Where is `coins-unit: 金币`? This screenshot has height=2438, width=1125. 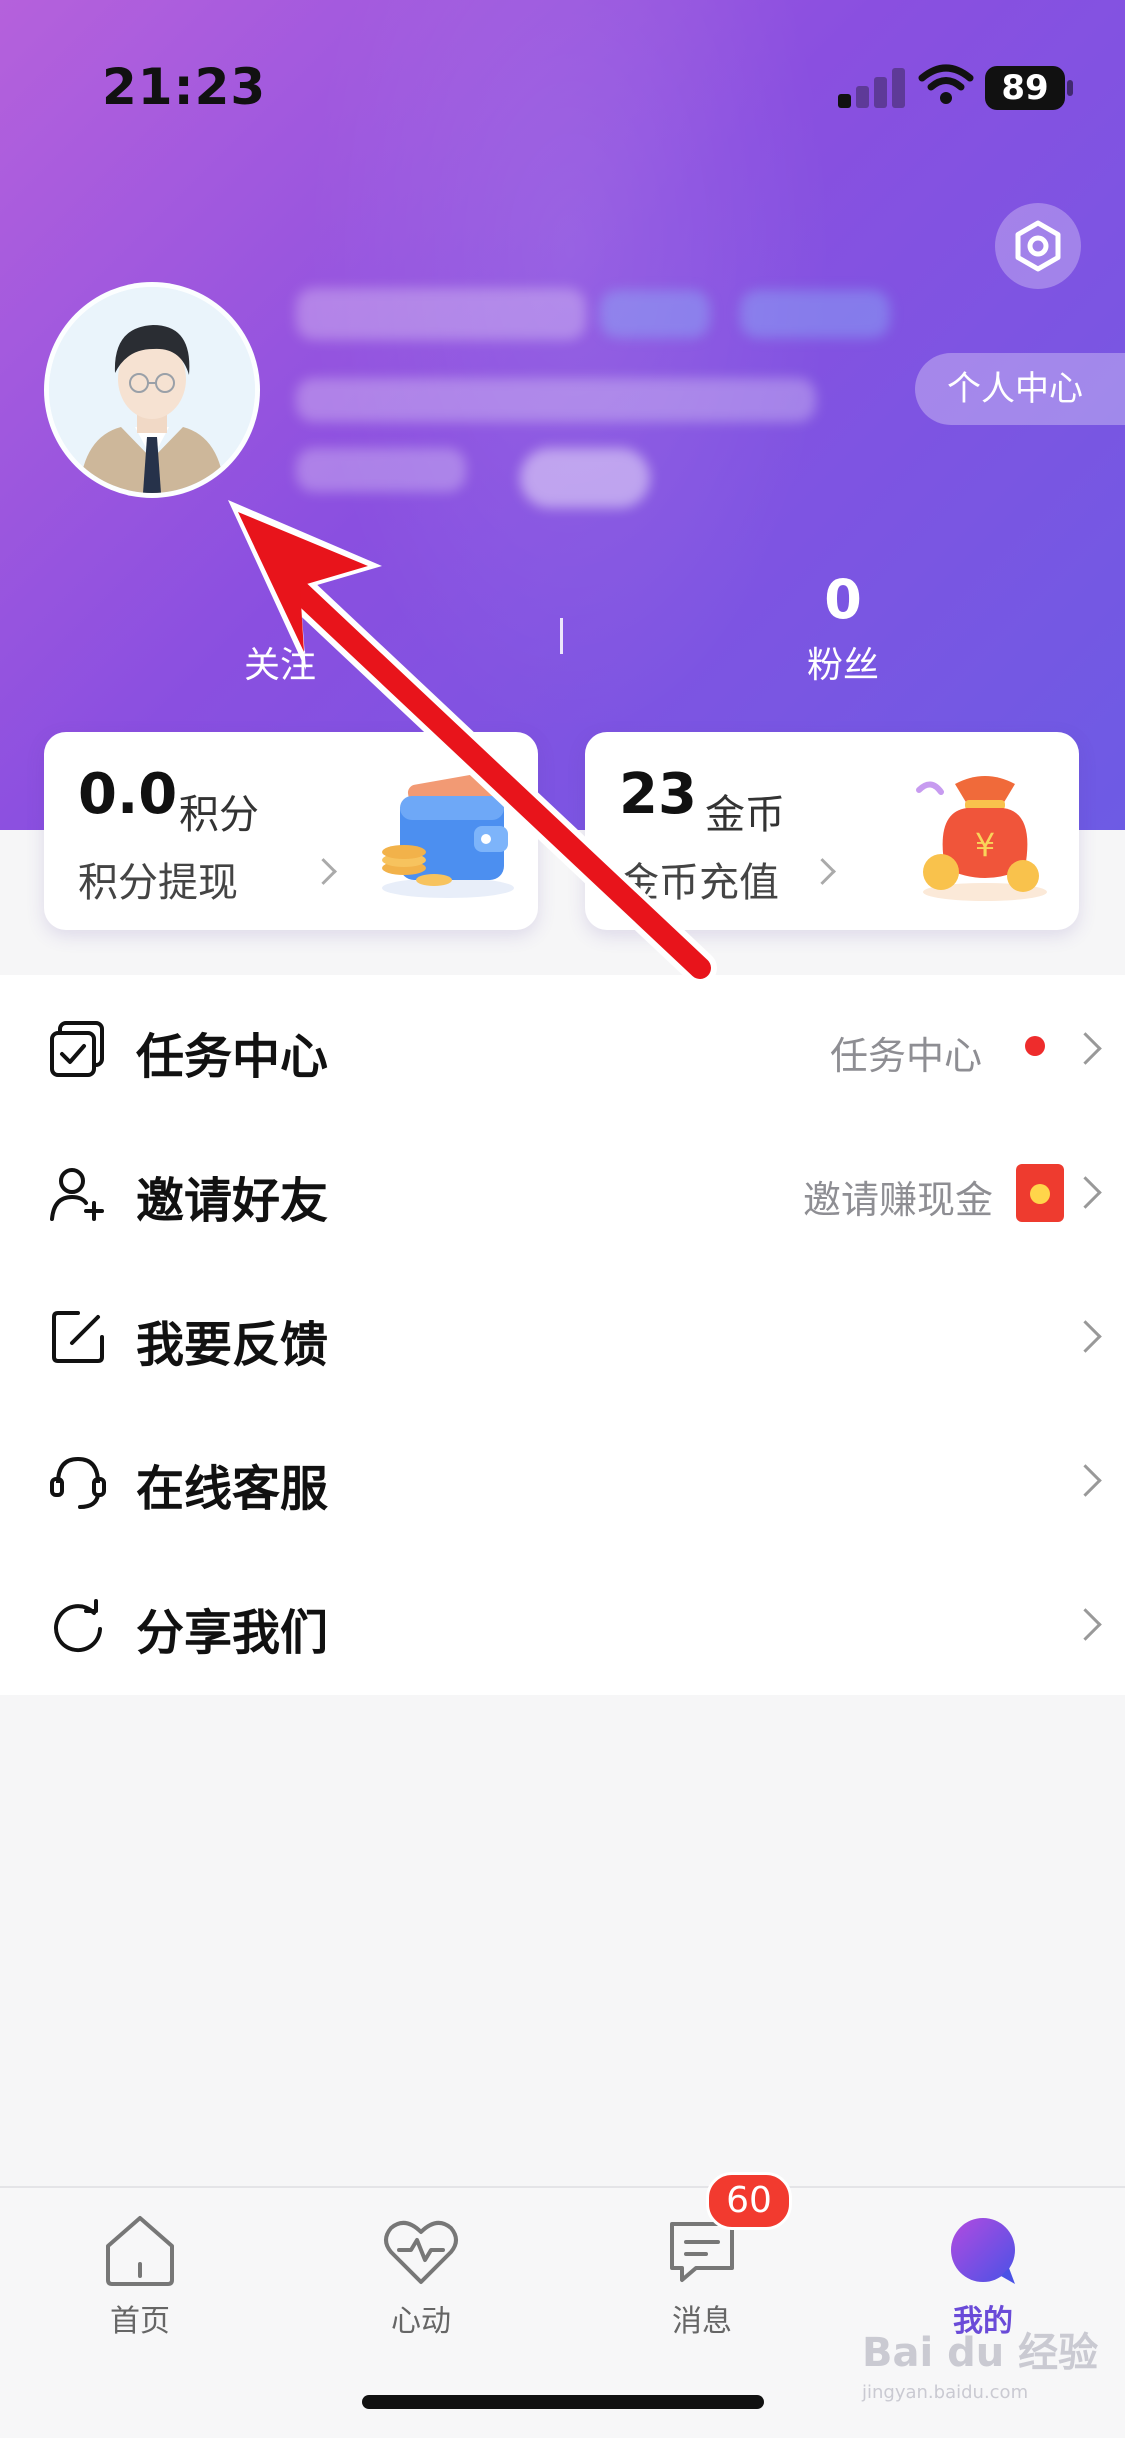 coins-unit: 金币 is located at coordinates (745, 815).